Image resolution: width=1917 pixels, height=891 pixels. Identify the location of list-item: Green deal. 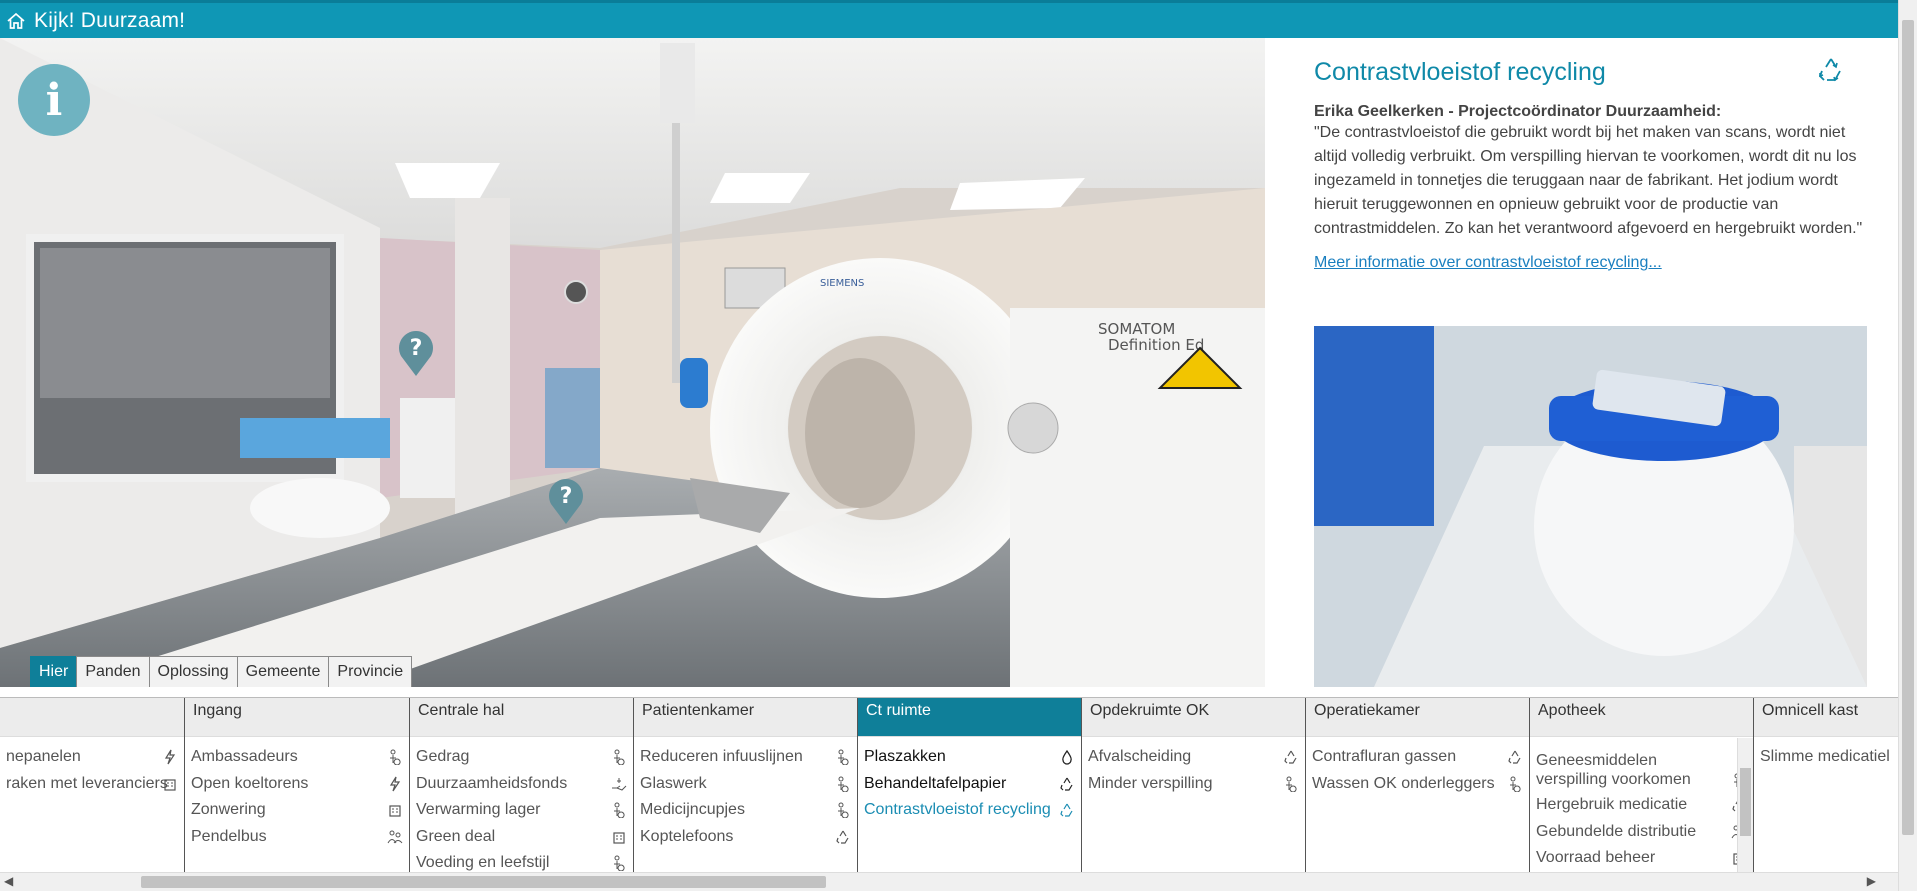
(521, 838).